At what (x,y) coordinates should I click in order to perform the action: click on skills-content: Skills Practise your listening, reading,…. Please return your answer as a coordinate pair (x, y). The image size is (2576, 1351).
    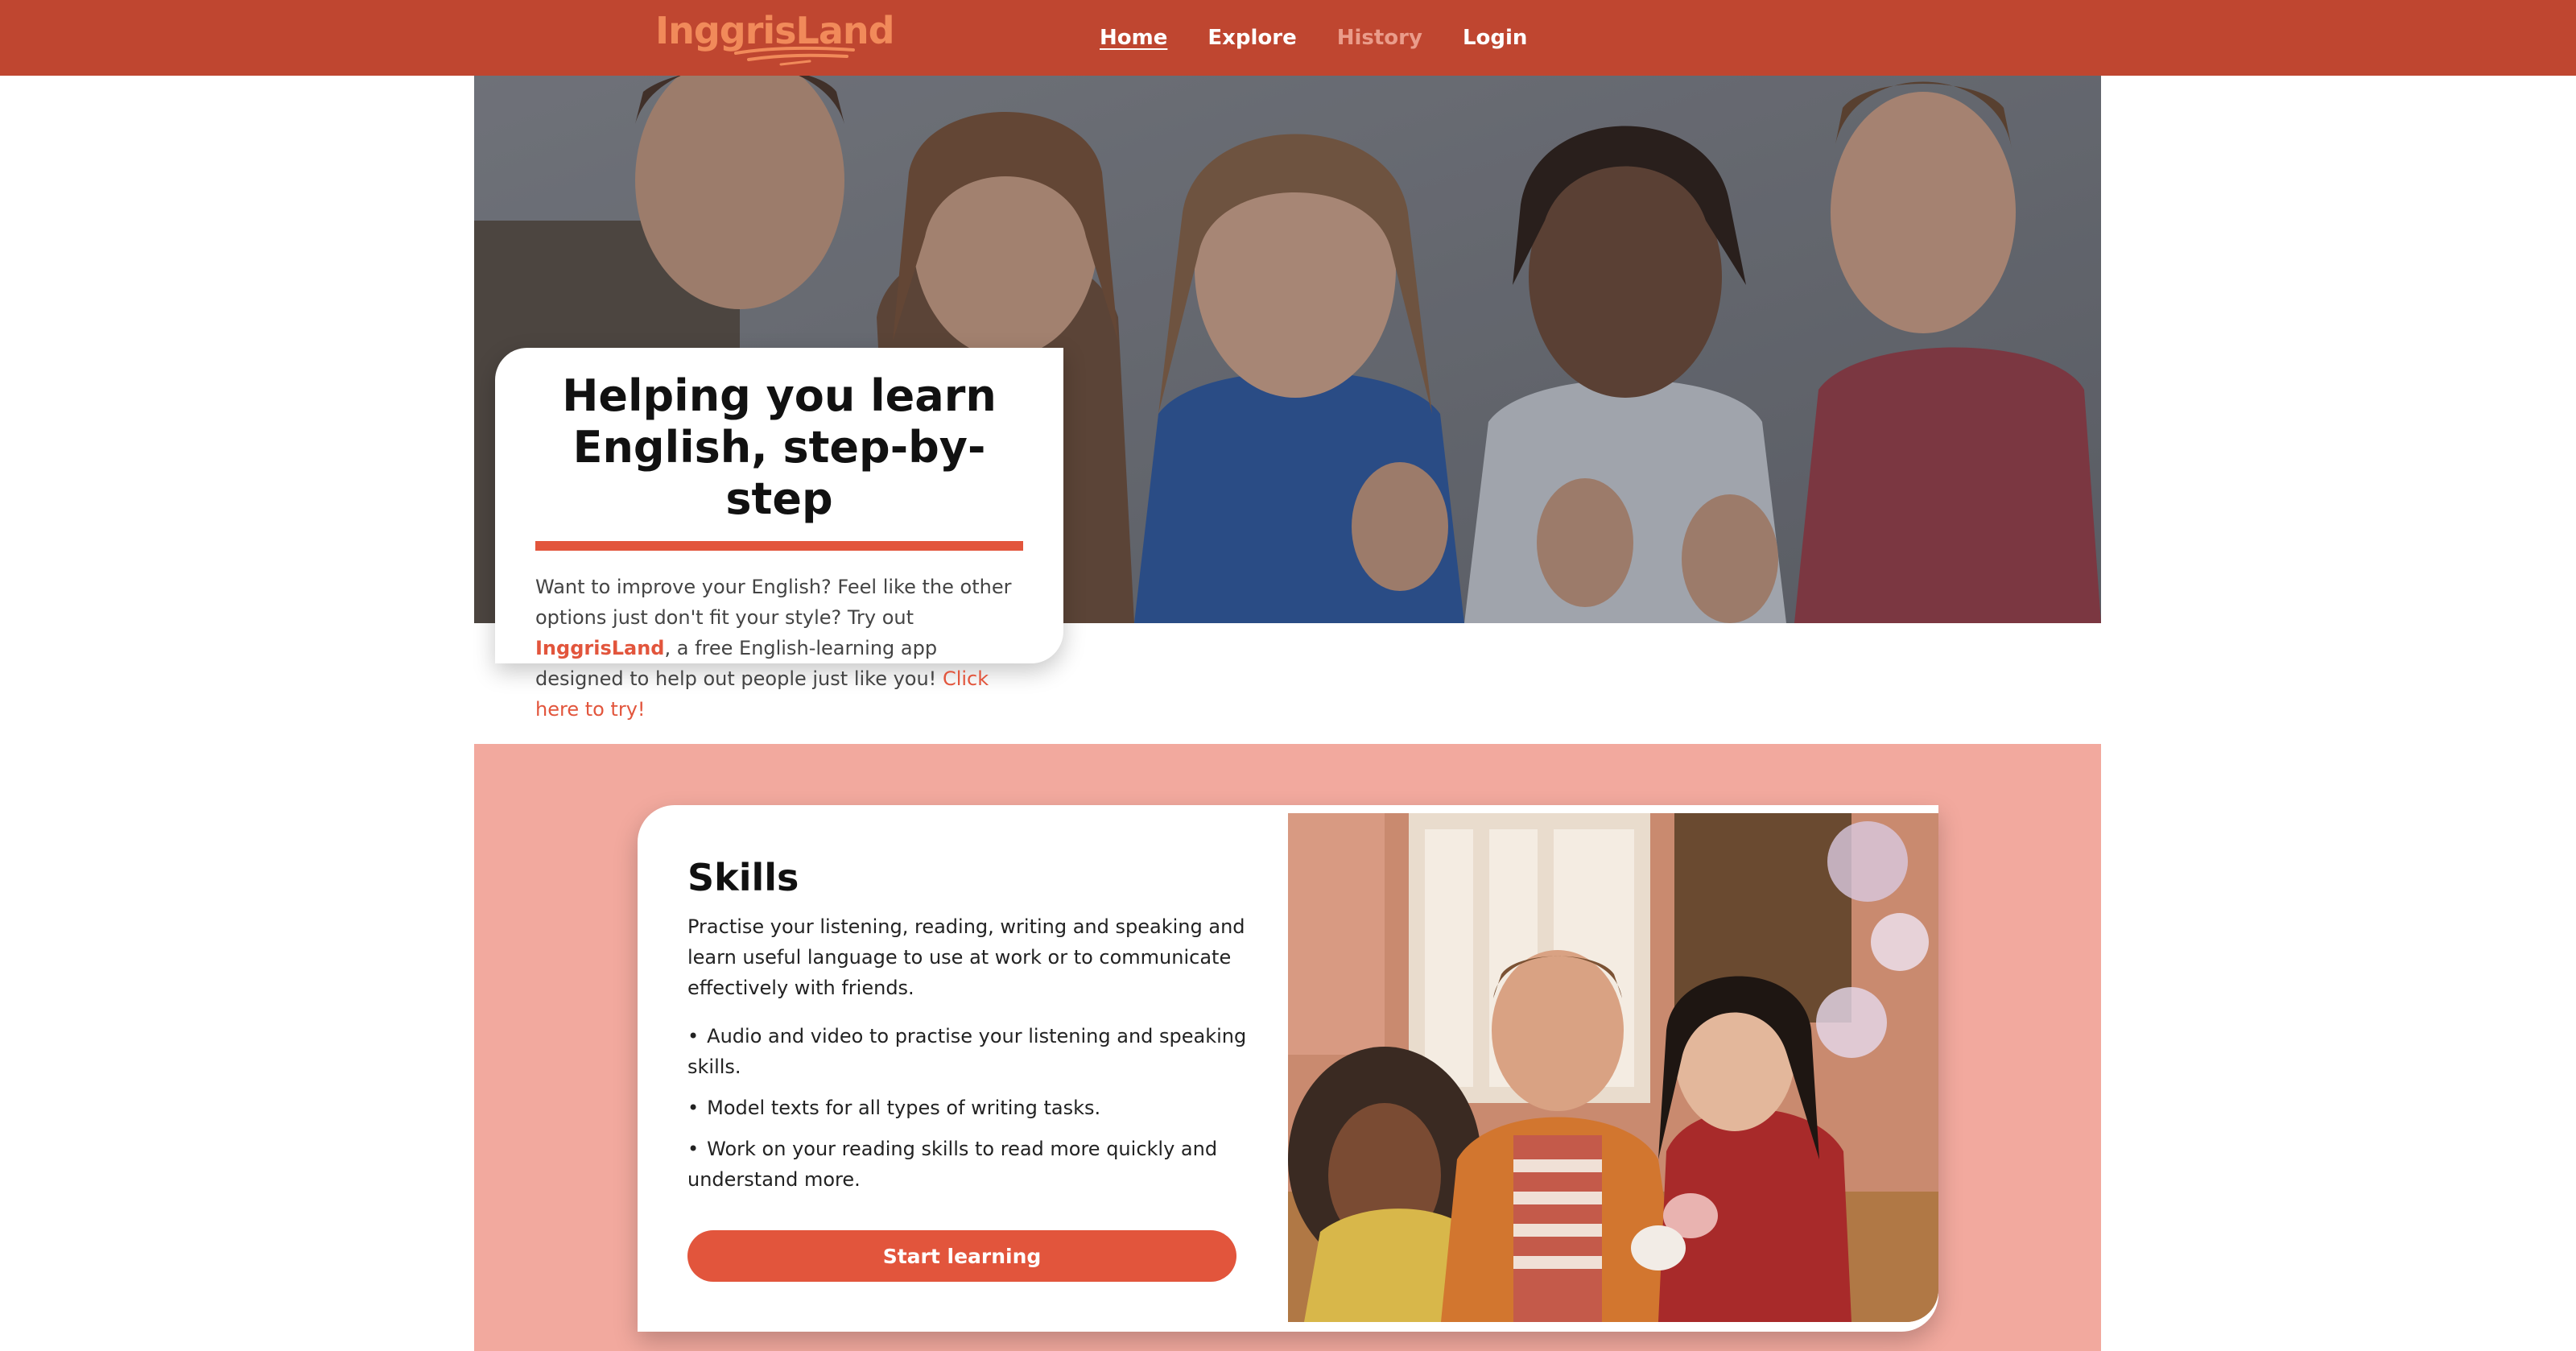
    Looking at the image, I should click on (969, 1029).